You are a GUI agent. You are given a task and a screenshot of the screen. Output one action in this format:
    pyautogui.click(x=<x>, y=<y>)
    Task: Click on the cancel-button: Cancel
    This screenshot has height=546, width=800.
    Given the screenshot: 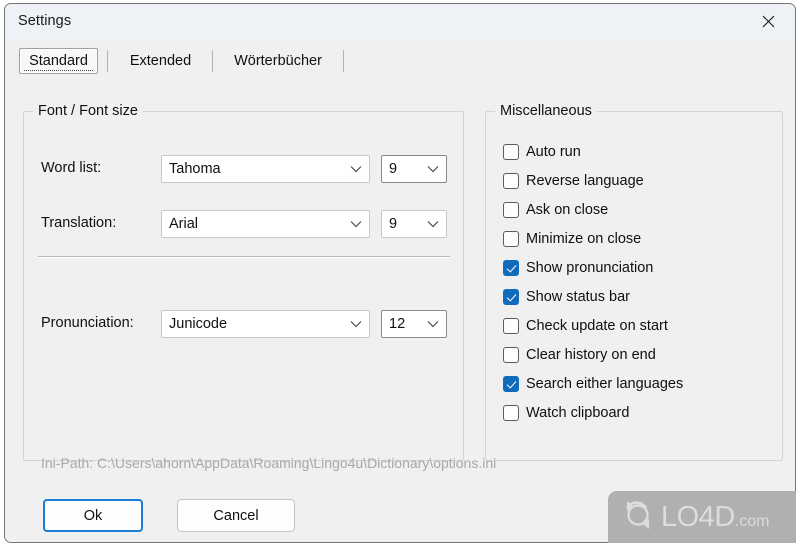 What is the action you would take?
    pyautogui.click(x=236, y=515)
    